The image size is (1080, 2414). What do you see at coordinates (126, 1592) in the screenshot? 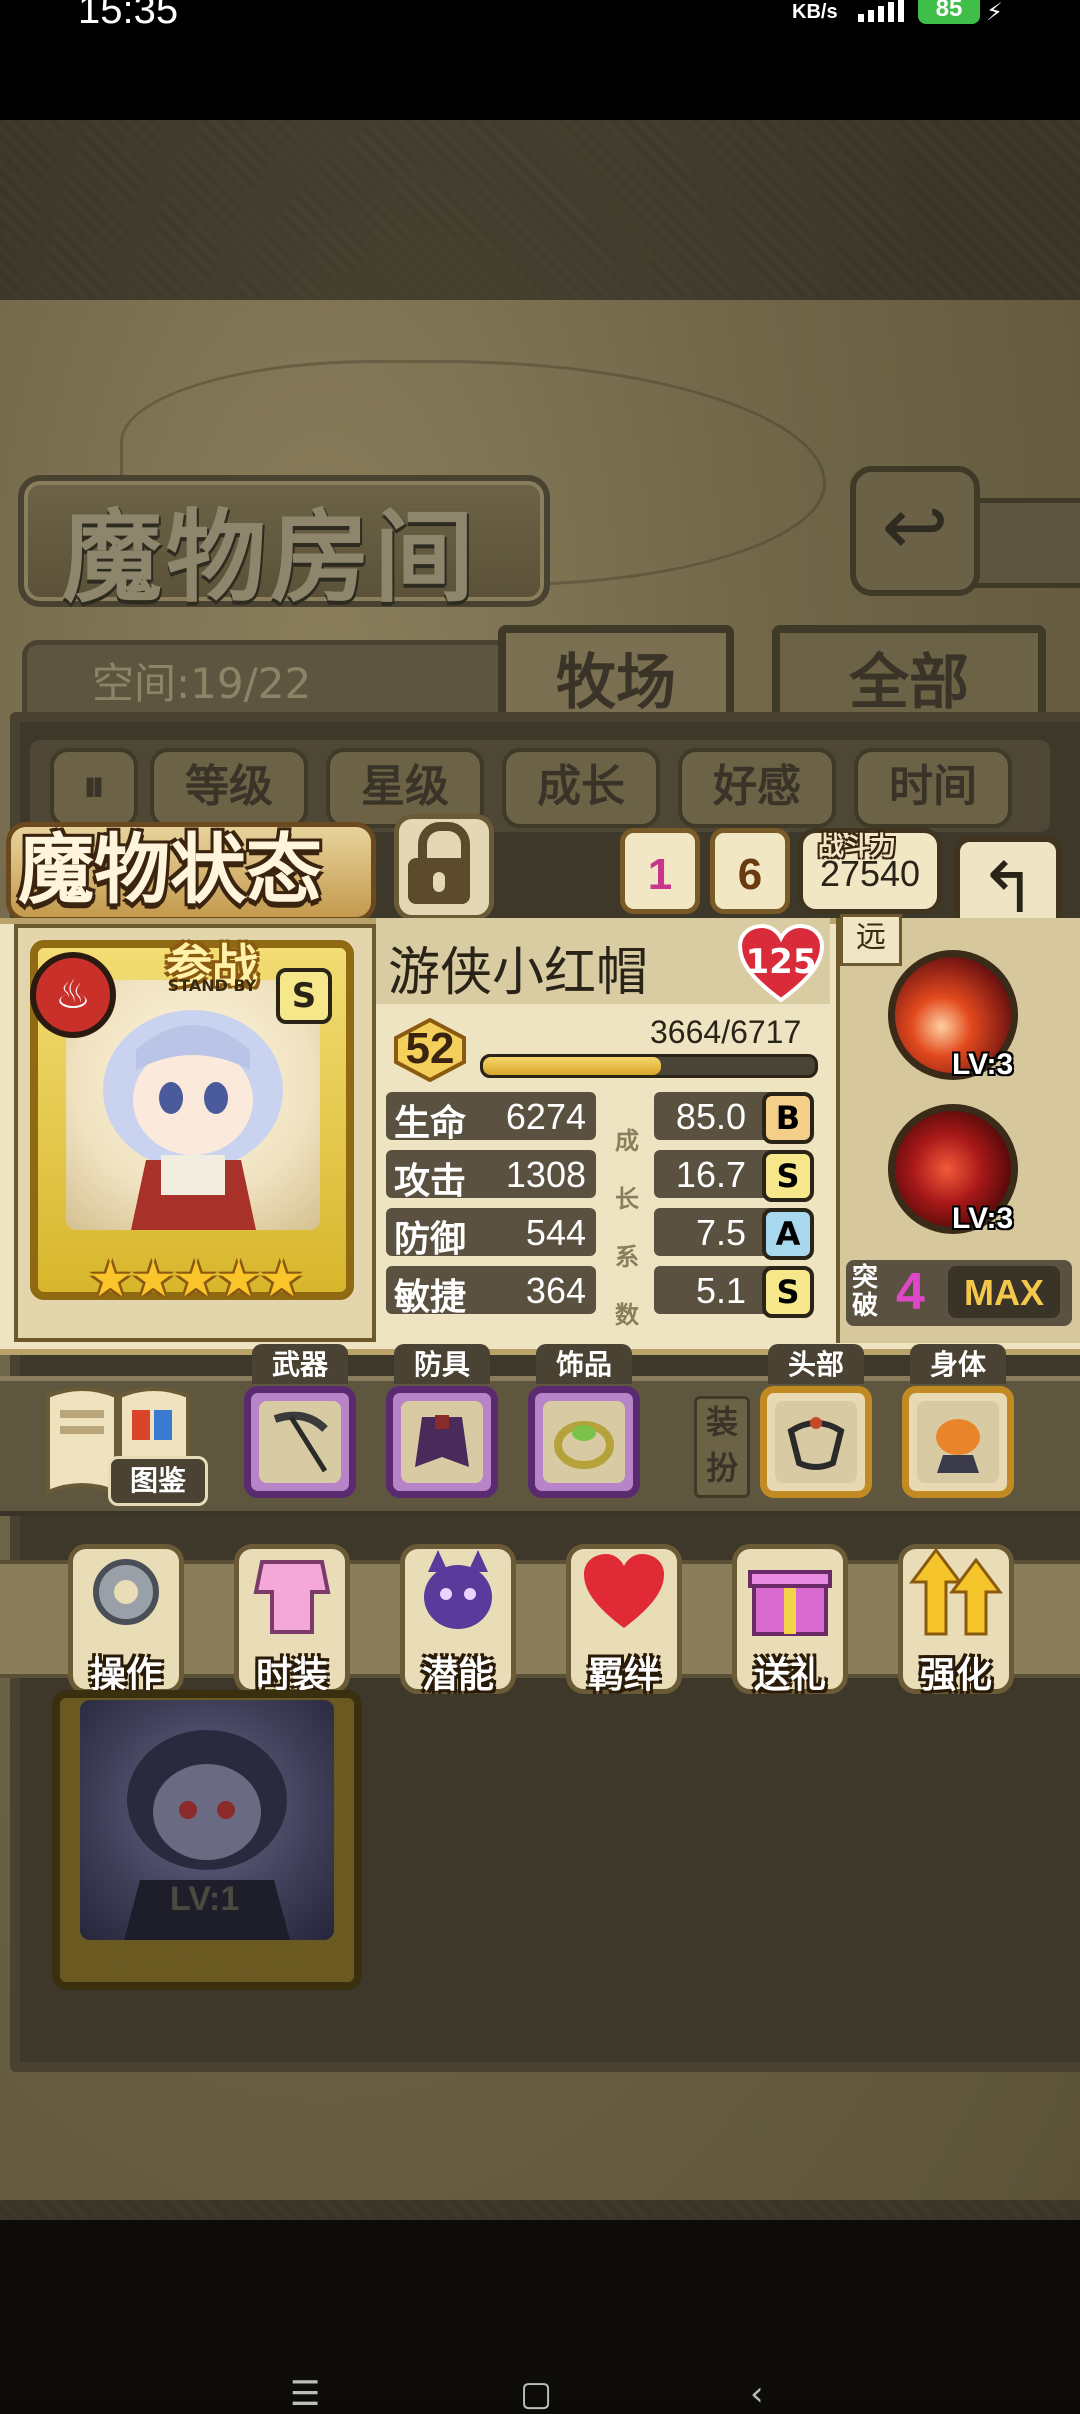
I see `gear-icon` at bounding box center [126, 1592].